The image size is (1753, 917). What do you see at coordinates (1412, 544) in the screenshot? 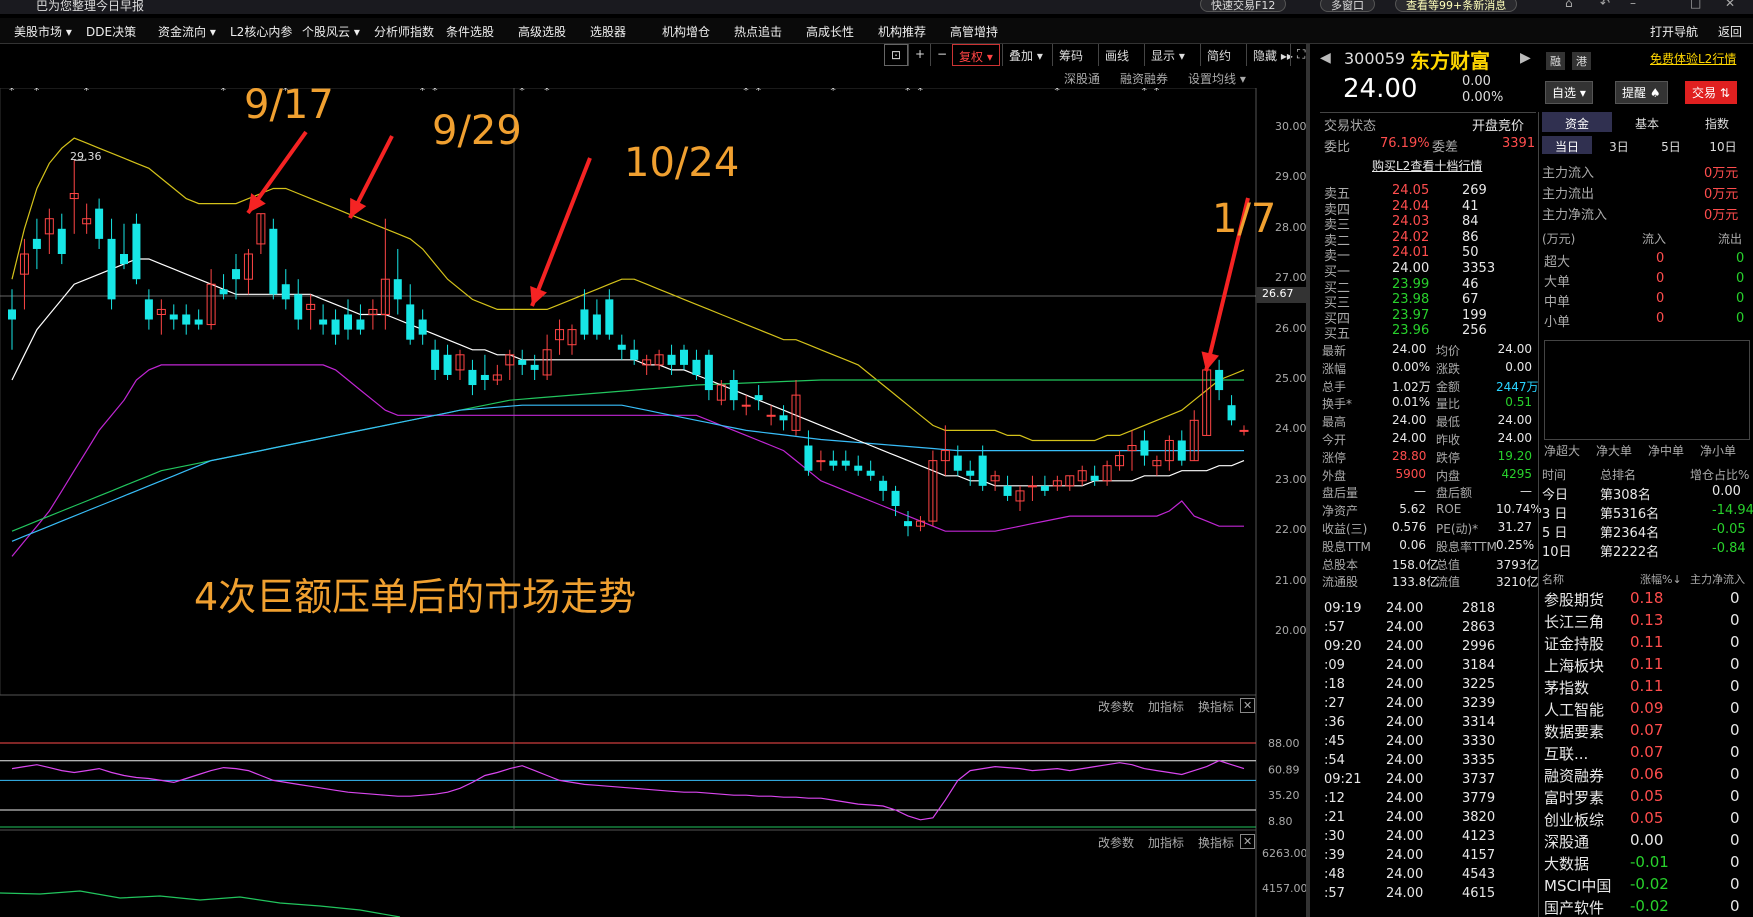
I see `quote-value: 0.06` at bounding box center [1412, 544].